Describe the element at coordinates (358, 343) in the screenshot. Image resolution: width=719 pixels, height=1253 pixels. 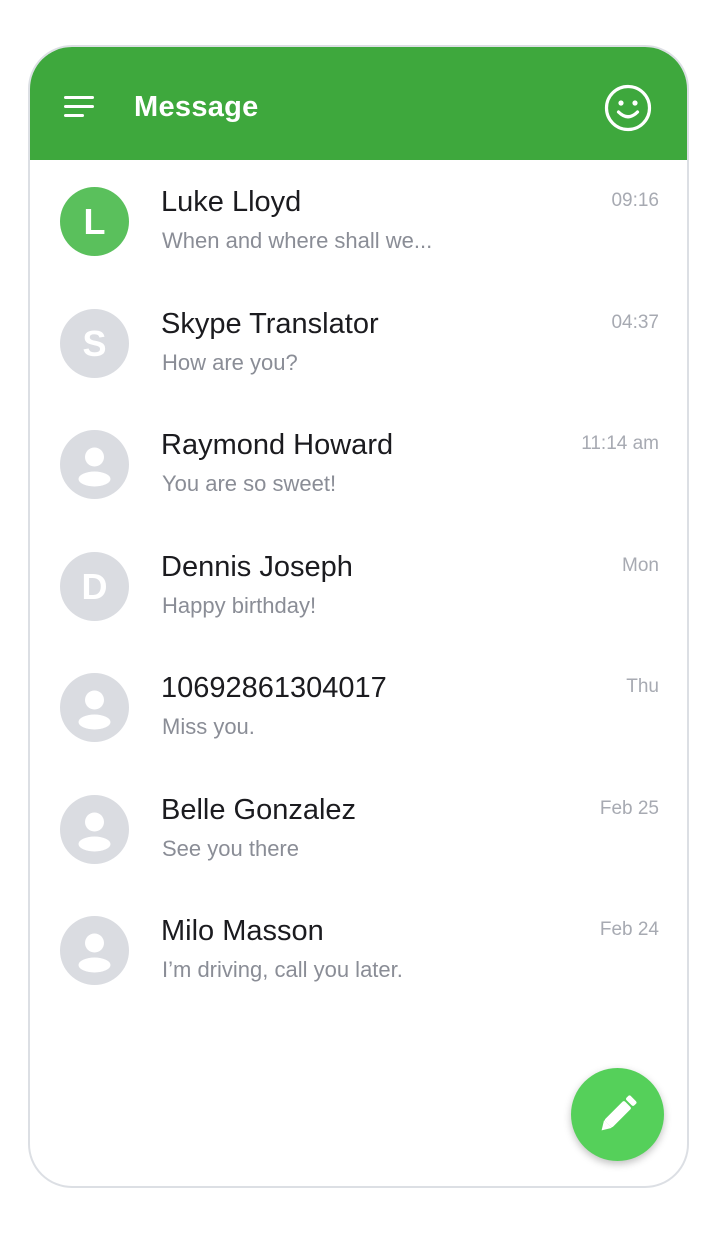
I see `conversation-item-2: S Skype Translator How are you? 04:37` at that location.